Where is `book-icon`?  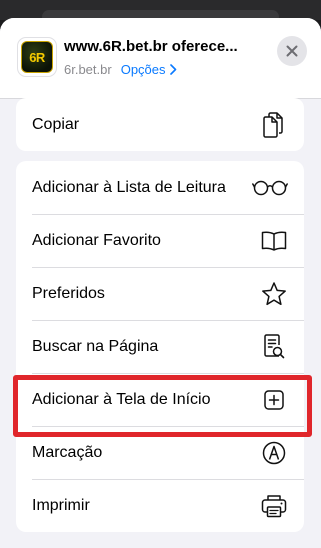 book-icon is located at coordinates (274, 241).